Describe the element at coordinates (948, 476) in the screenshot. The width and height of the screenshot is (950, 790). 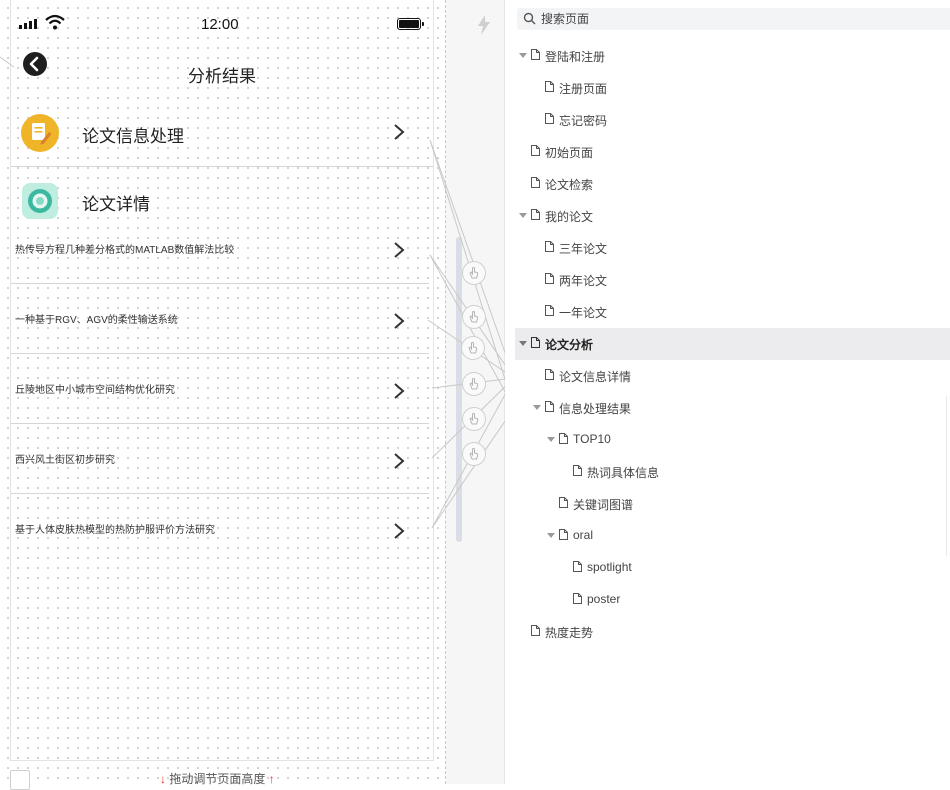
I see `panel-edge` at that location.